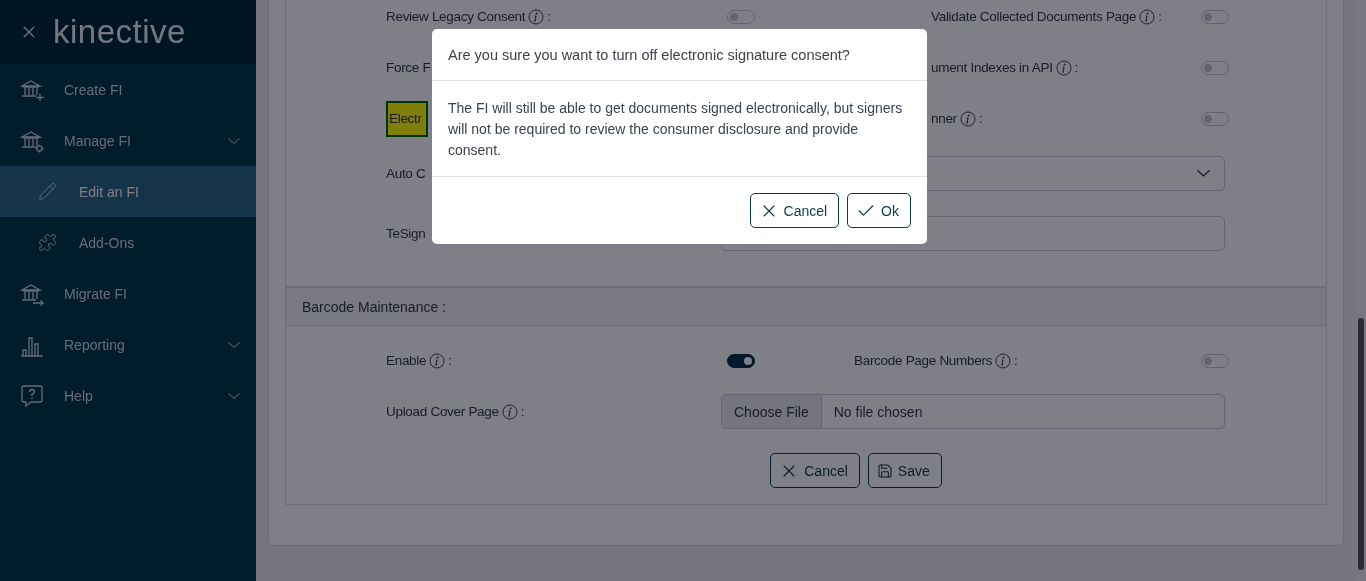  What do you see at coordinates (806, 307) in the screenshot?
I see `section-header: Barcode Maintenance :` at bounding box center [806, 307].